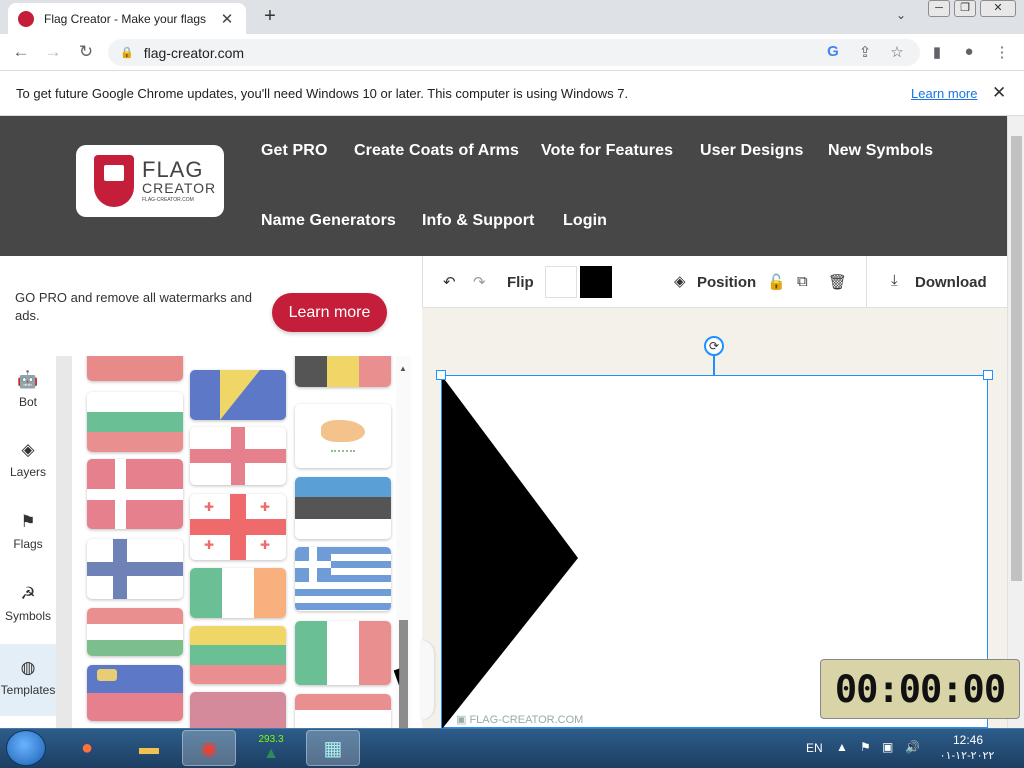 The height and width of the screenshot is (768, 1024). I want to click on promo-learn-more-button: Learn more, so click(329, 312).